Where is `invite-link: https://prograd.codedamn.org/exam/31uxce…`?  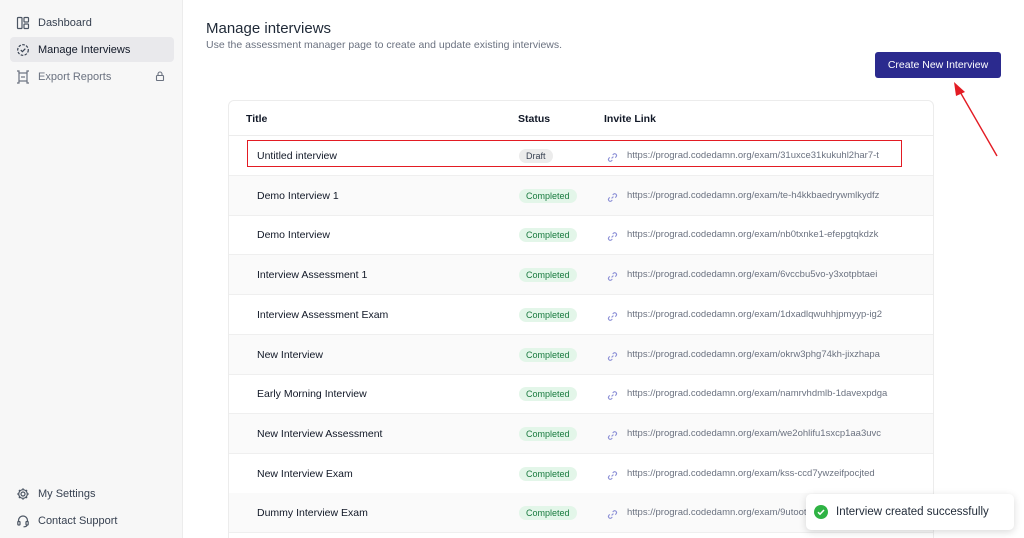 invite-link: https://prograd.codedamn.org/exam/31uxce… is located at coordinates (753, 155).